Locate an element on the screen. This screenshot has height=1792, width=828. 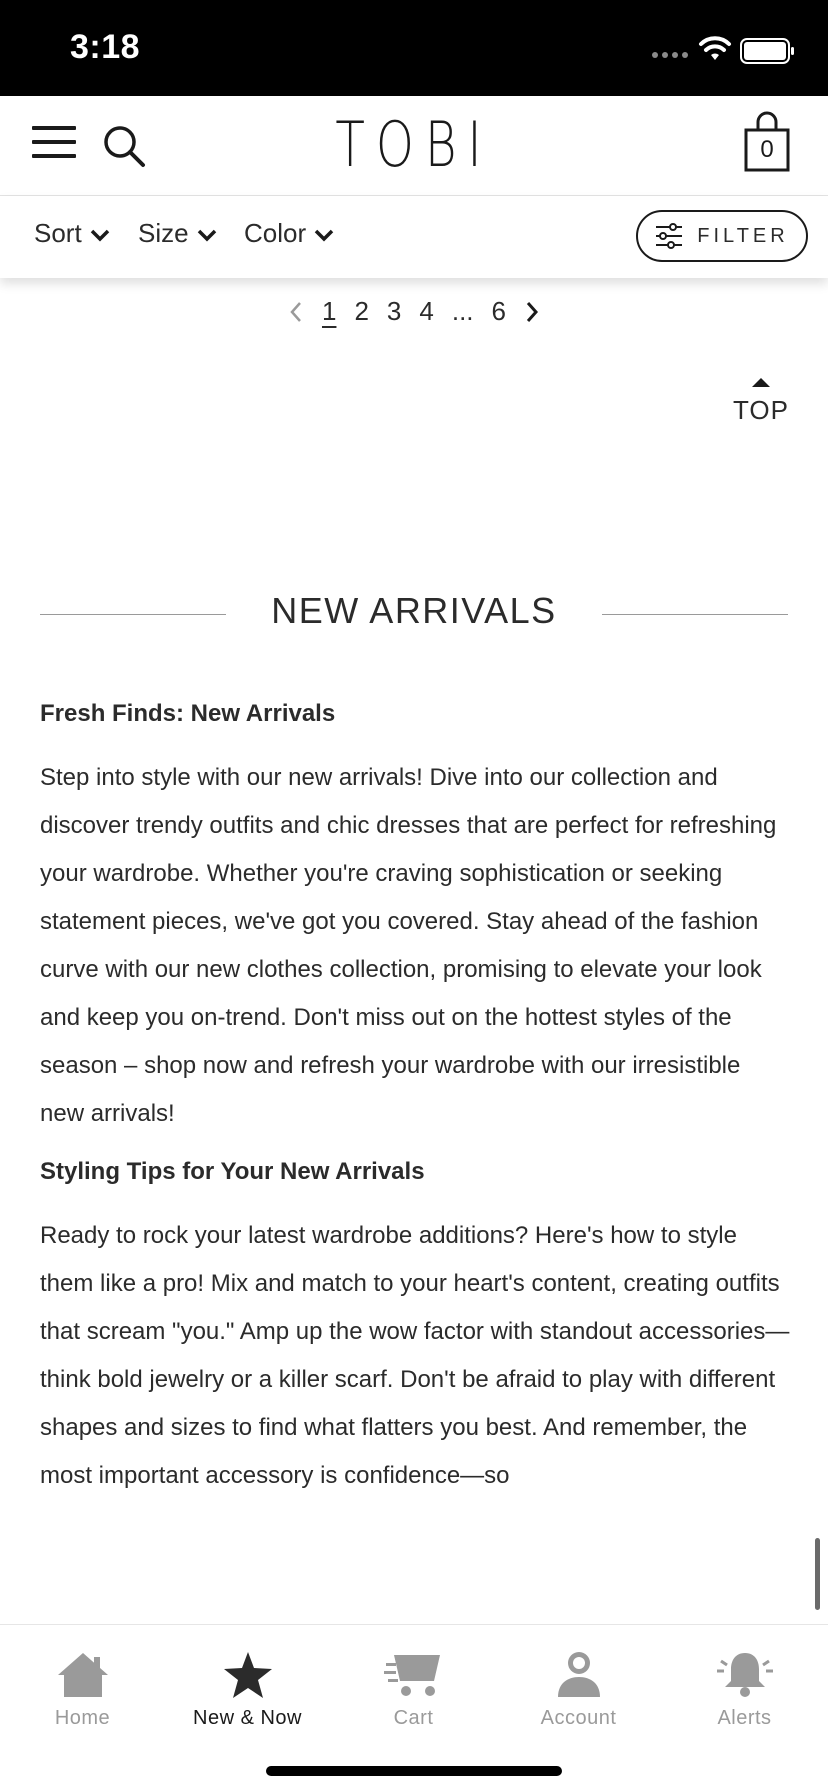
brand-logo: TOBI is located at coordinates (414, 144).